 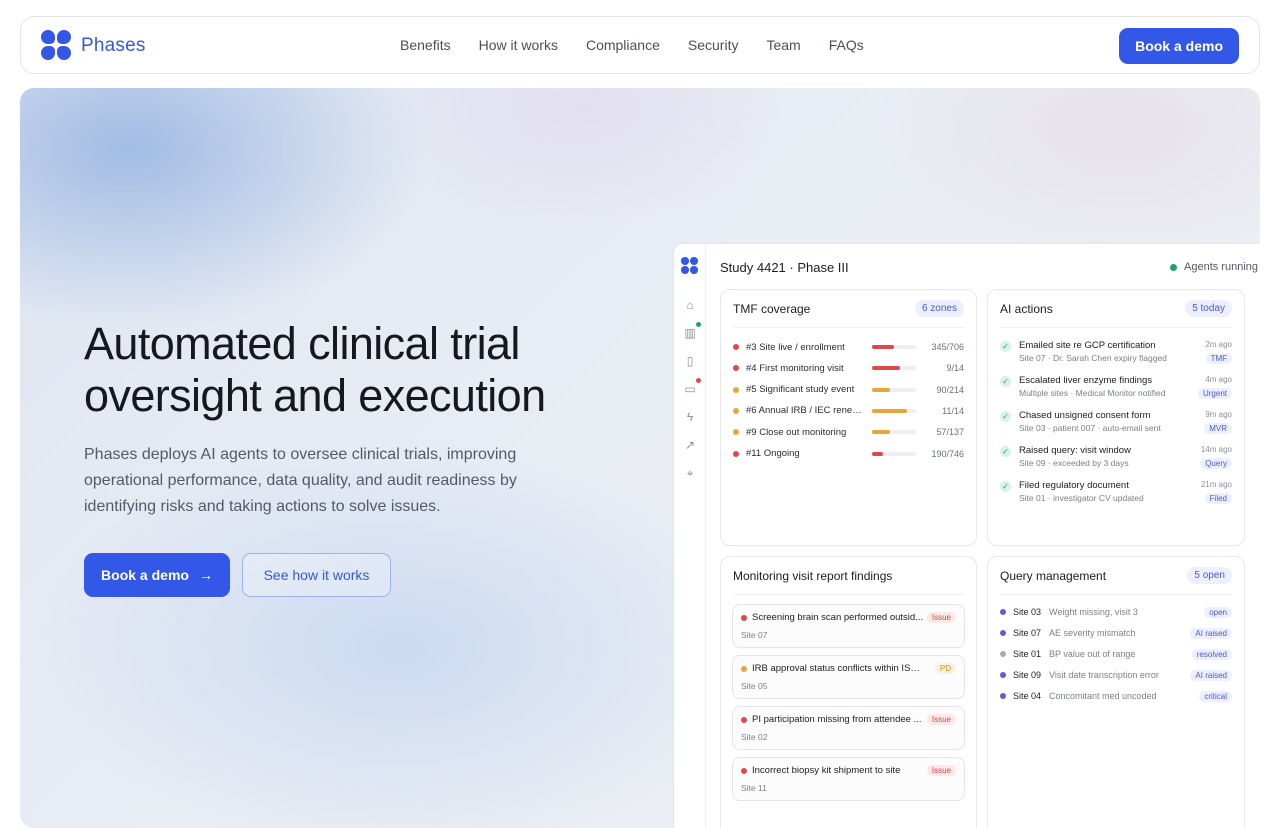 I want to click on chat-icon: ▭, so click(x=690, y=389).